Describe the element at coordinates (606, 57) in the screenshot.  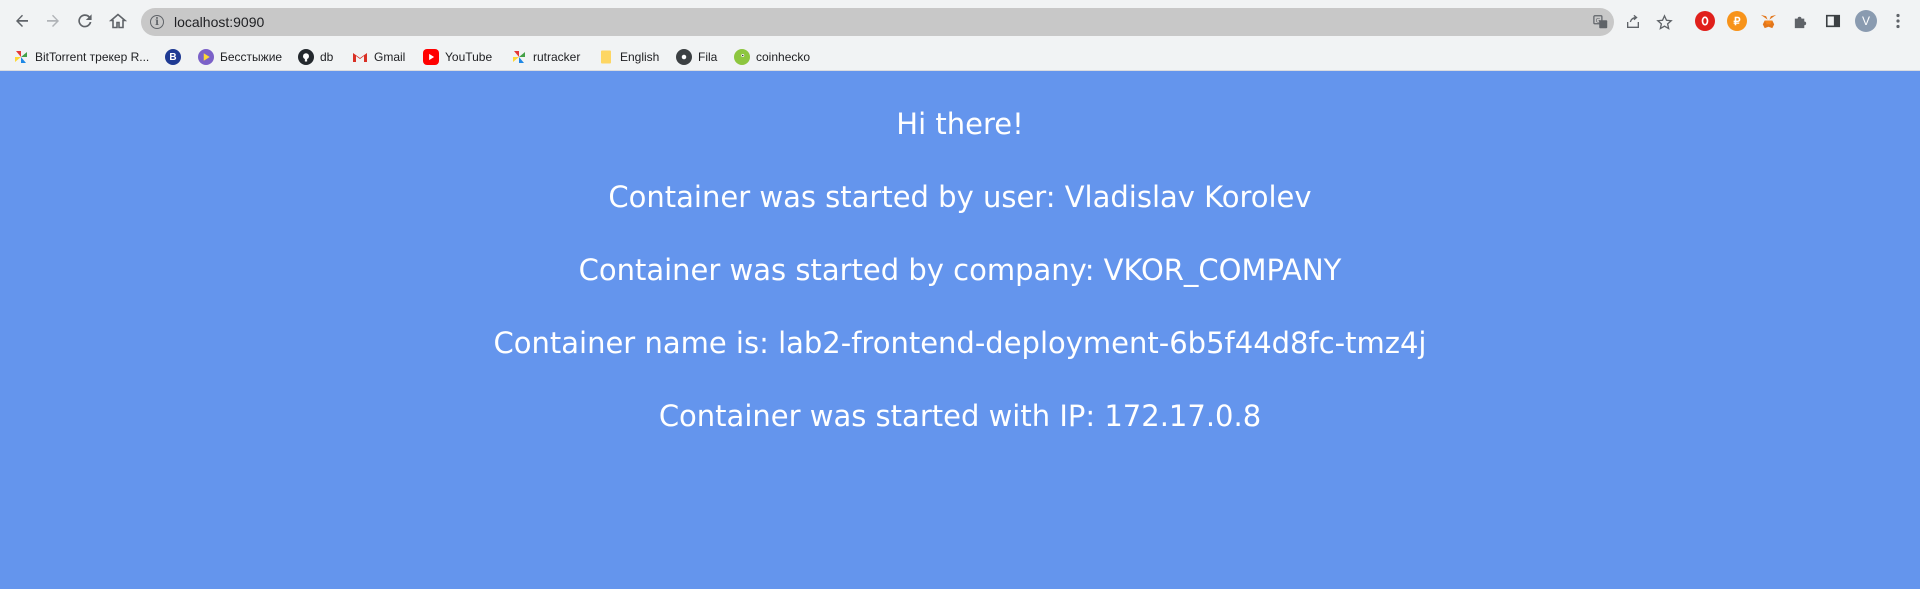
I see `folder-icon` at that location.